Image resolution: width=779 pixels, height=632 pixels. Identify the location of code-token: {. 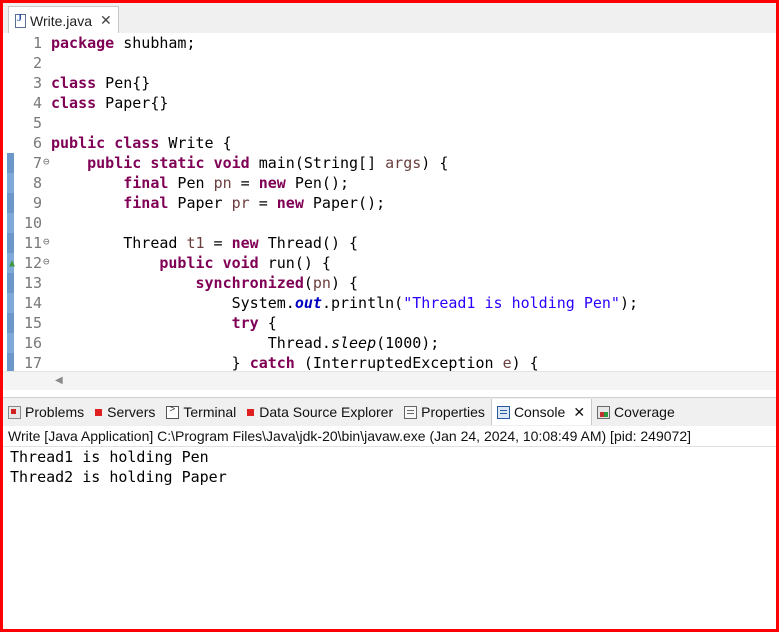
(267, 323).